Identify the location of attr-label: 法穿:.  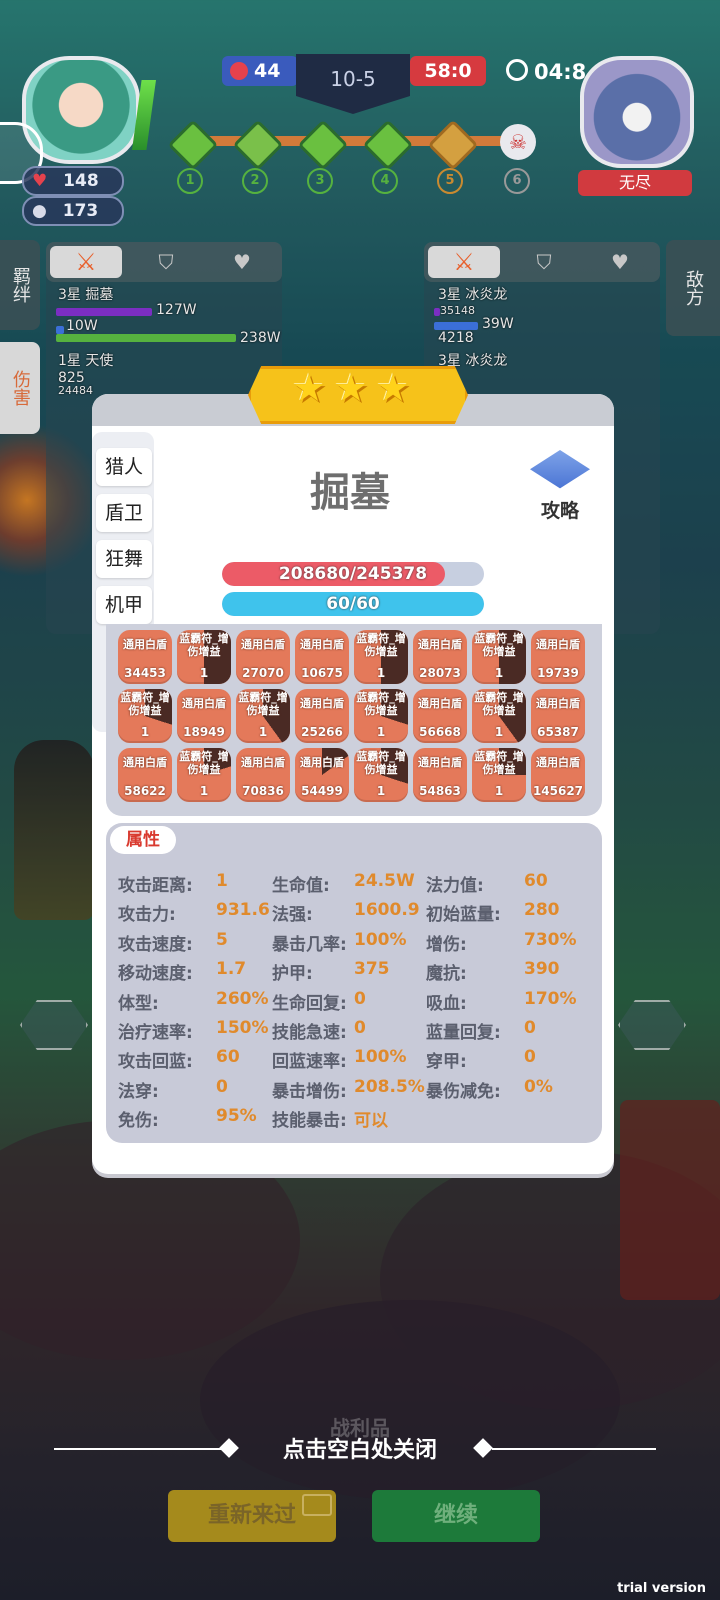
(138, 1091).